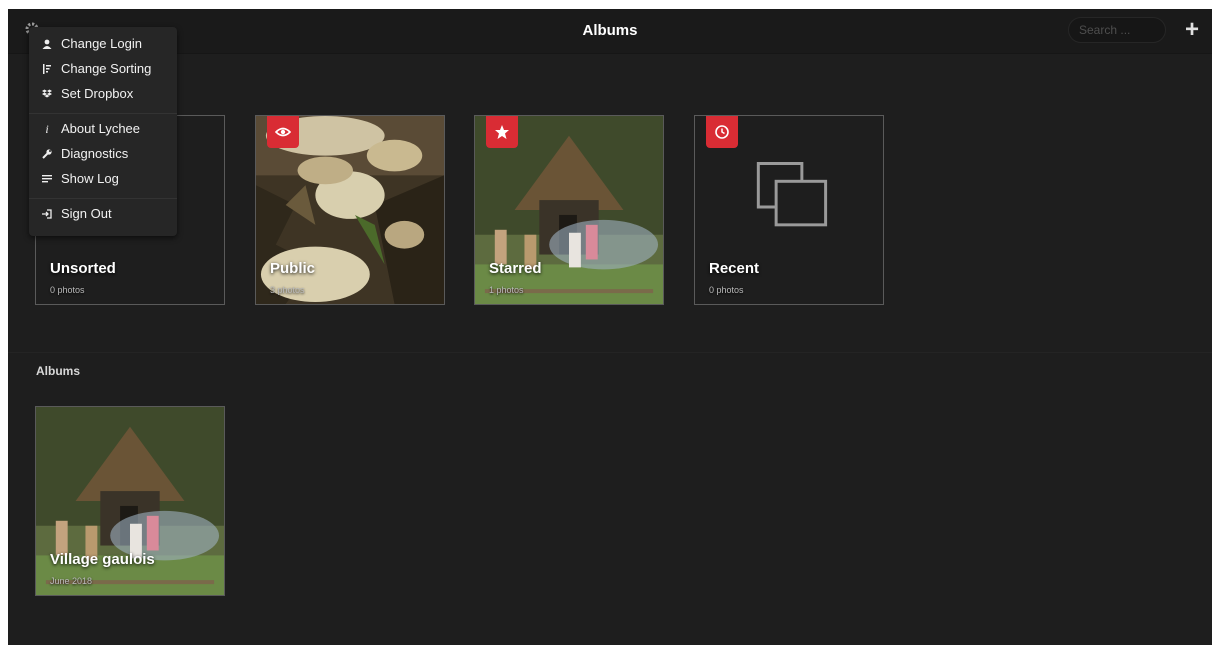 The image size is (1212, 645). I want to click on menu-item-label: Change Sorting, so click(106, 68).